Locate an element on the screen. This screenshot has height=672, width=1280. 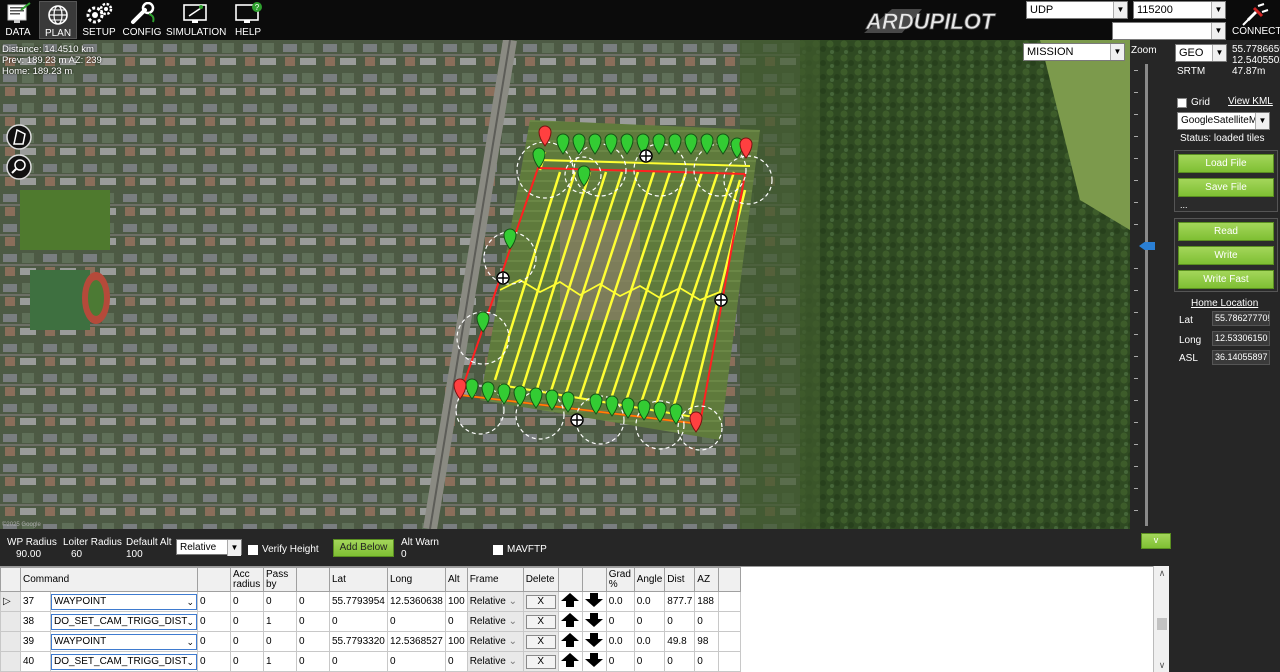
zoom-slider-track is located at coordinates (1146, 295).